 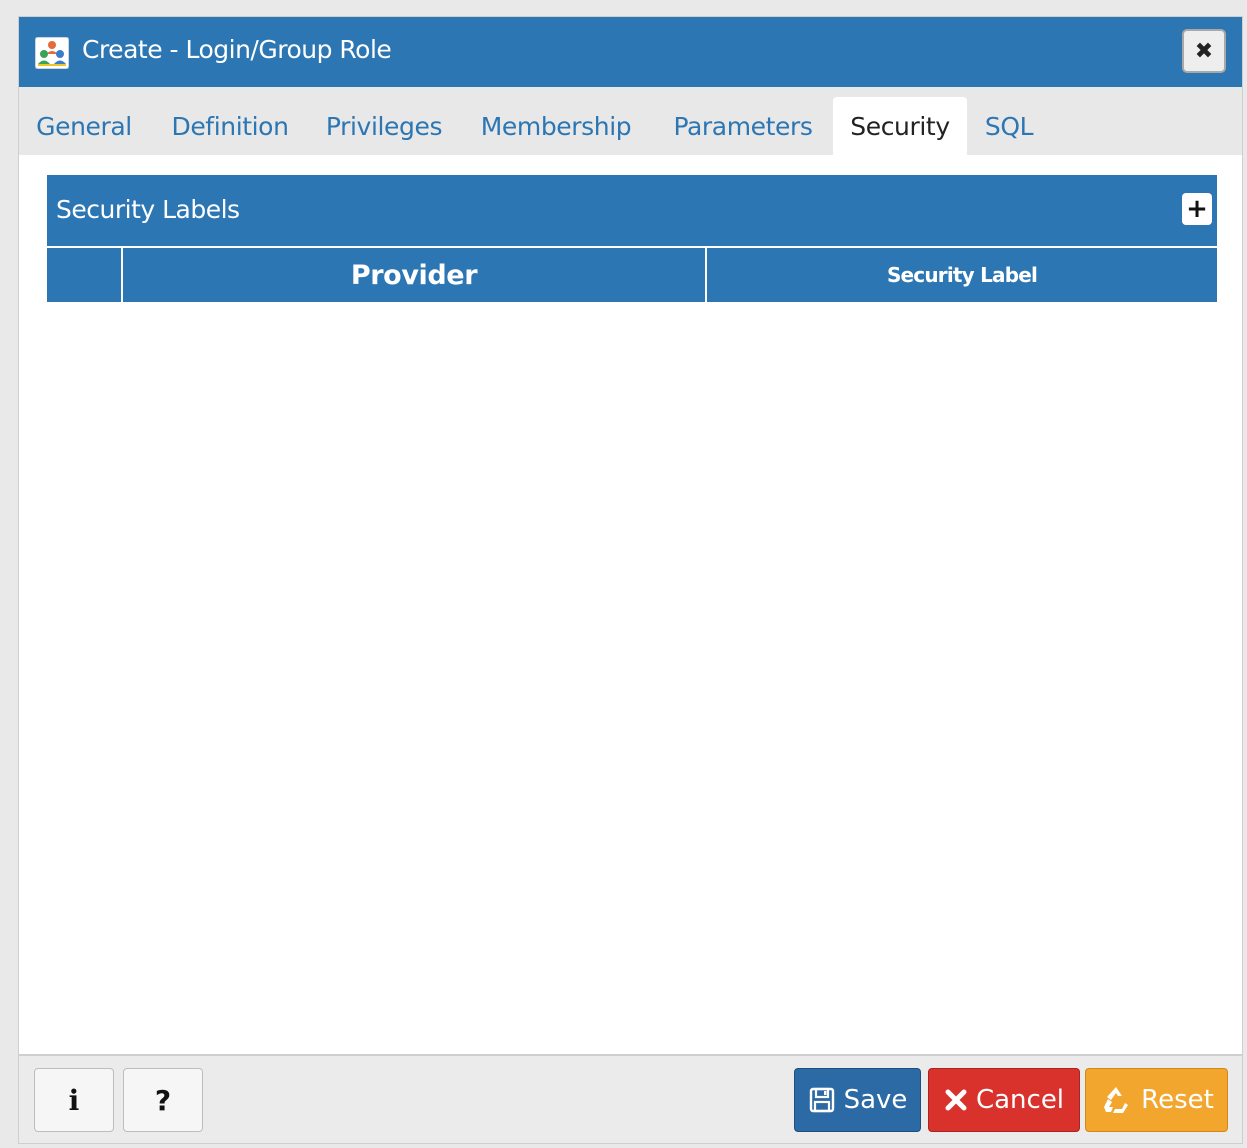 I want to click on reset-button: Reset, so click(x=1156, y=1100).